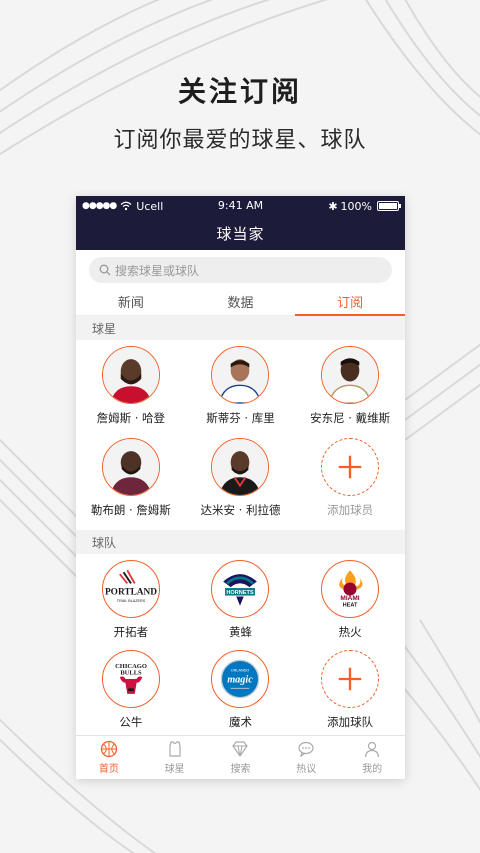  Describe the element at coordinates (240, 589) in the screenshot. I see `hornets-logo: HORNETS` at that location.